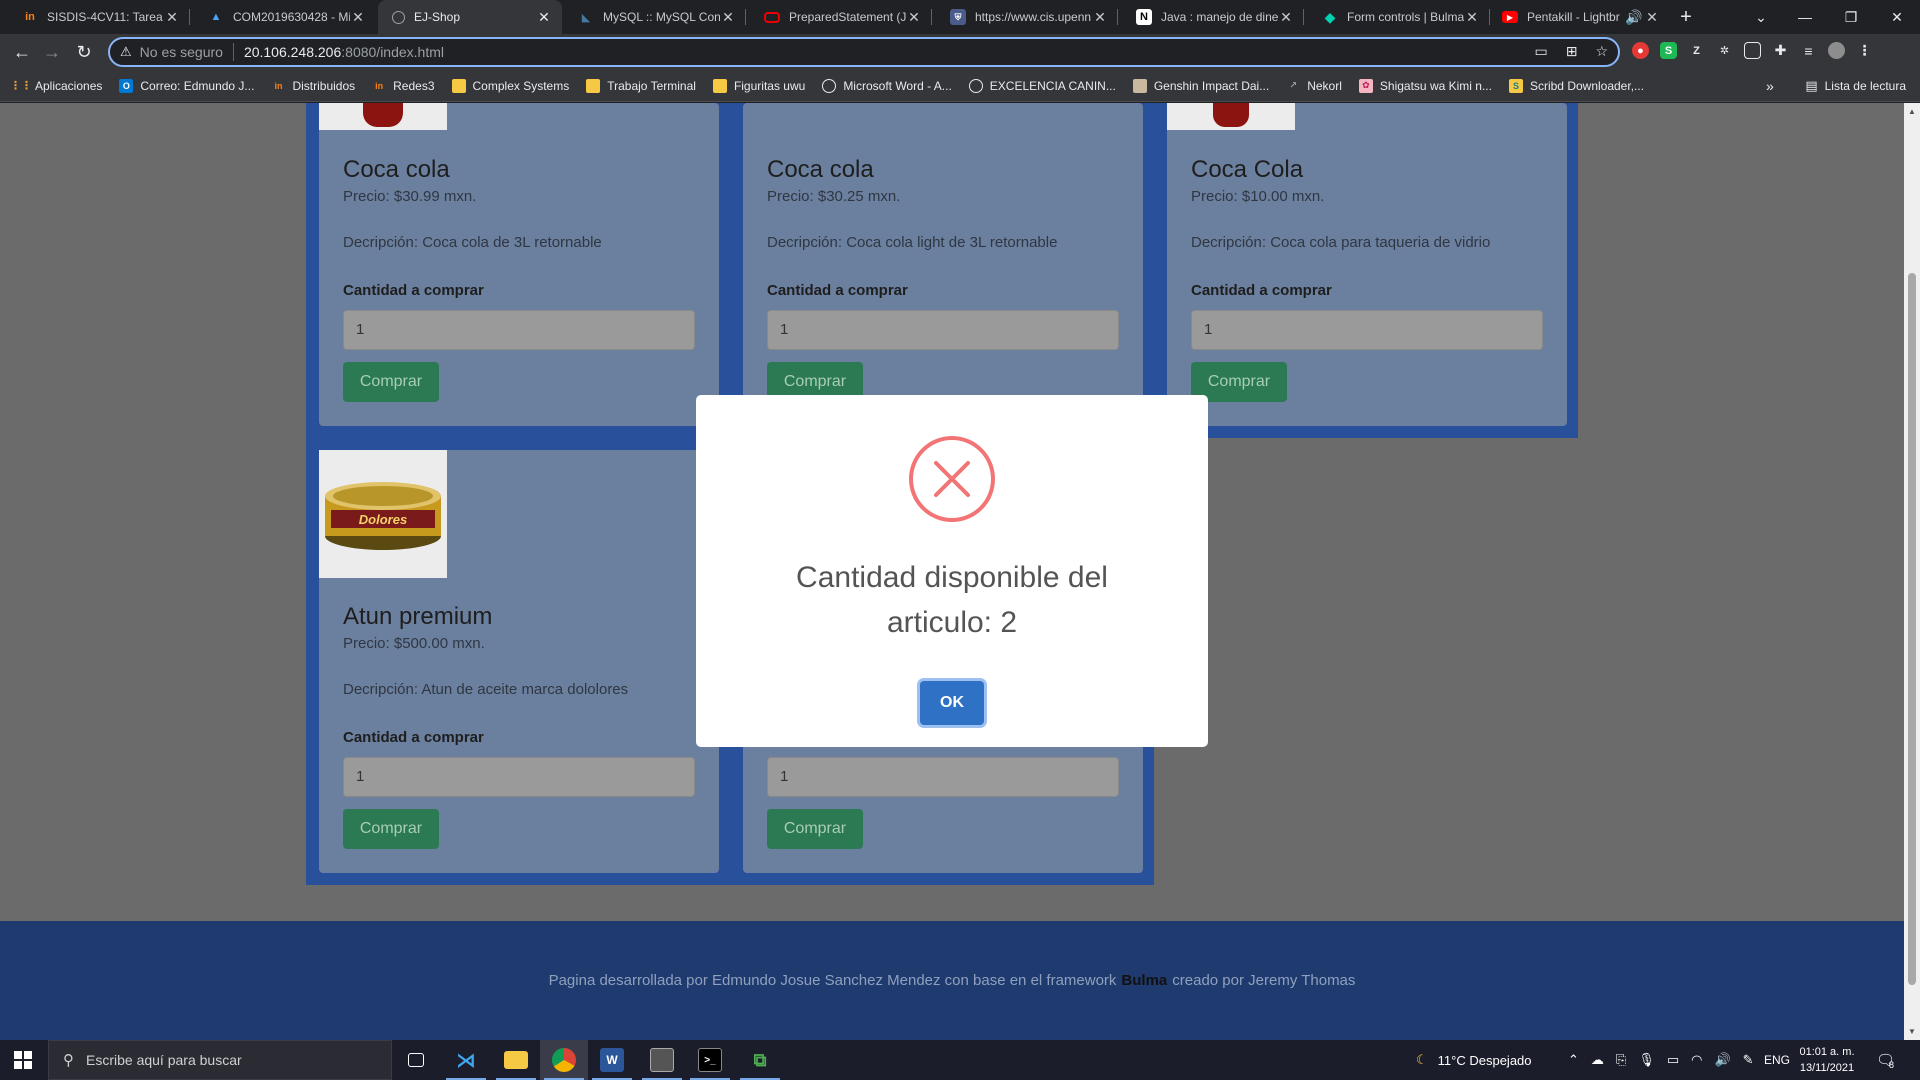 The height and width of the screenshot is (1080, 1920). Describe the element at coordinates (1836, 50) in the screenshot. I see `profile-avatar` at that location.